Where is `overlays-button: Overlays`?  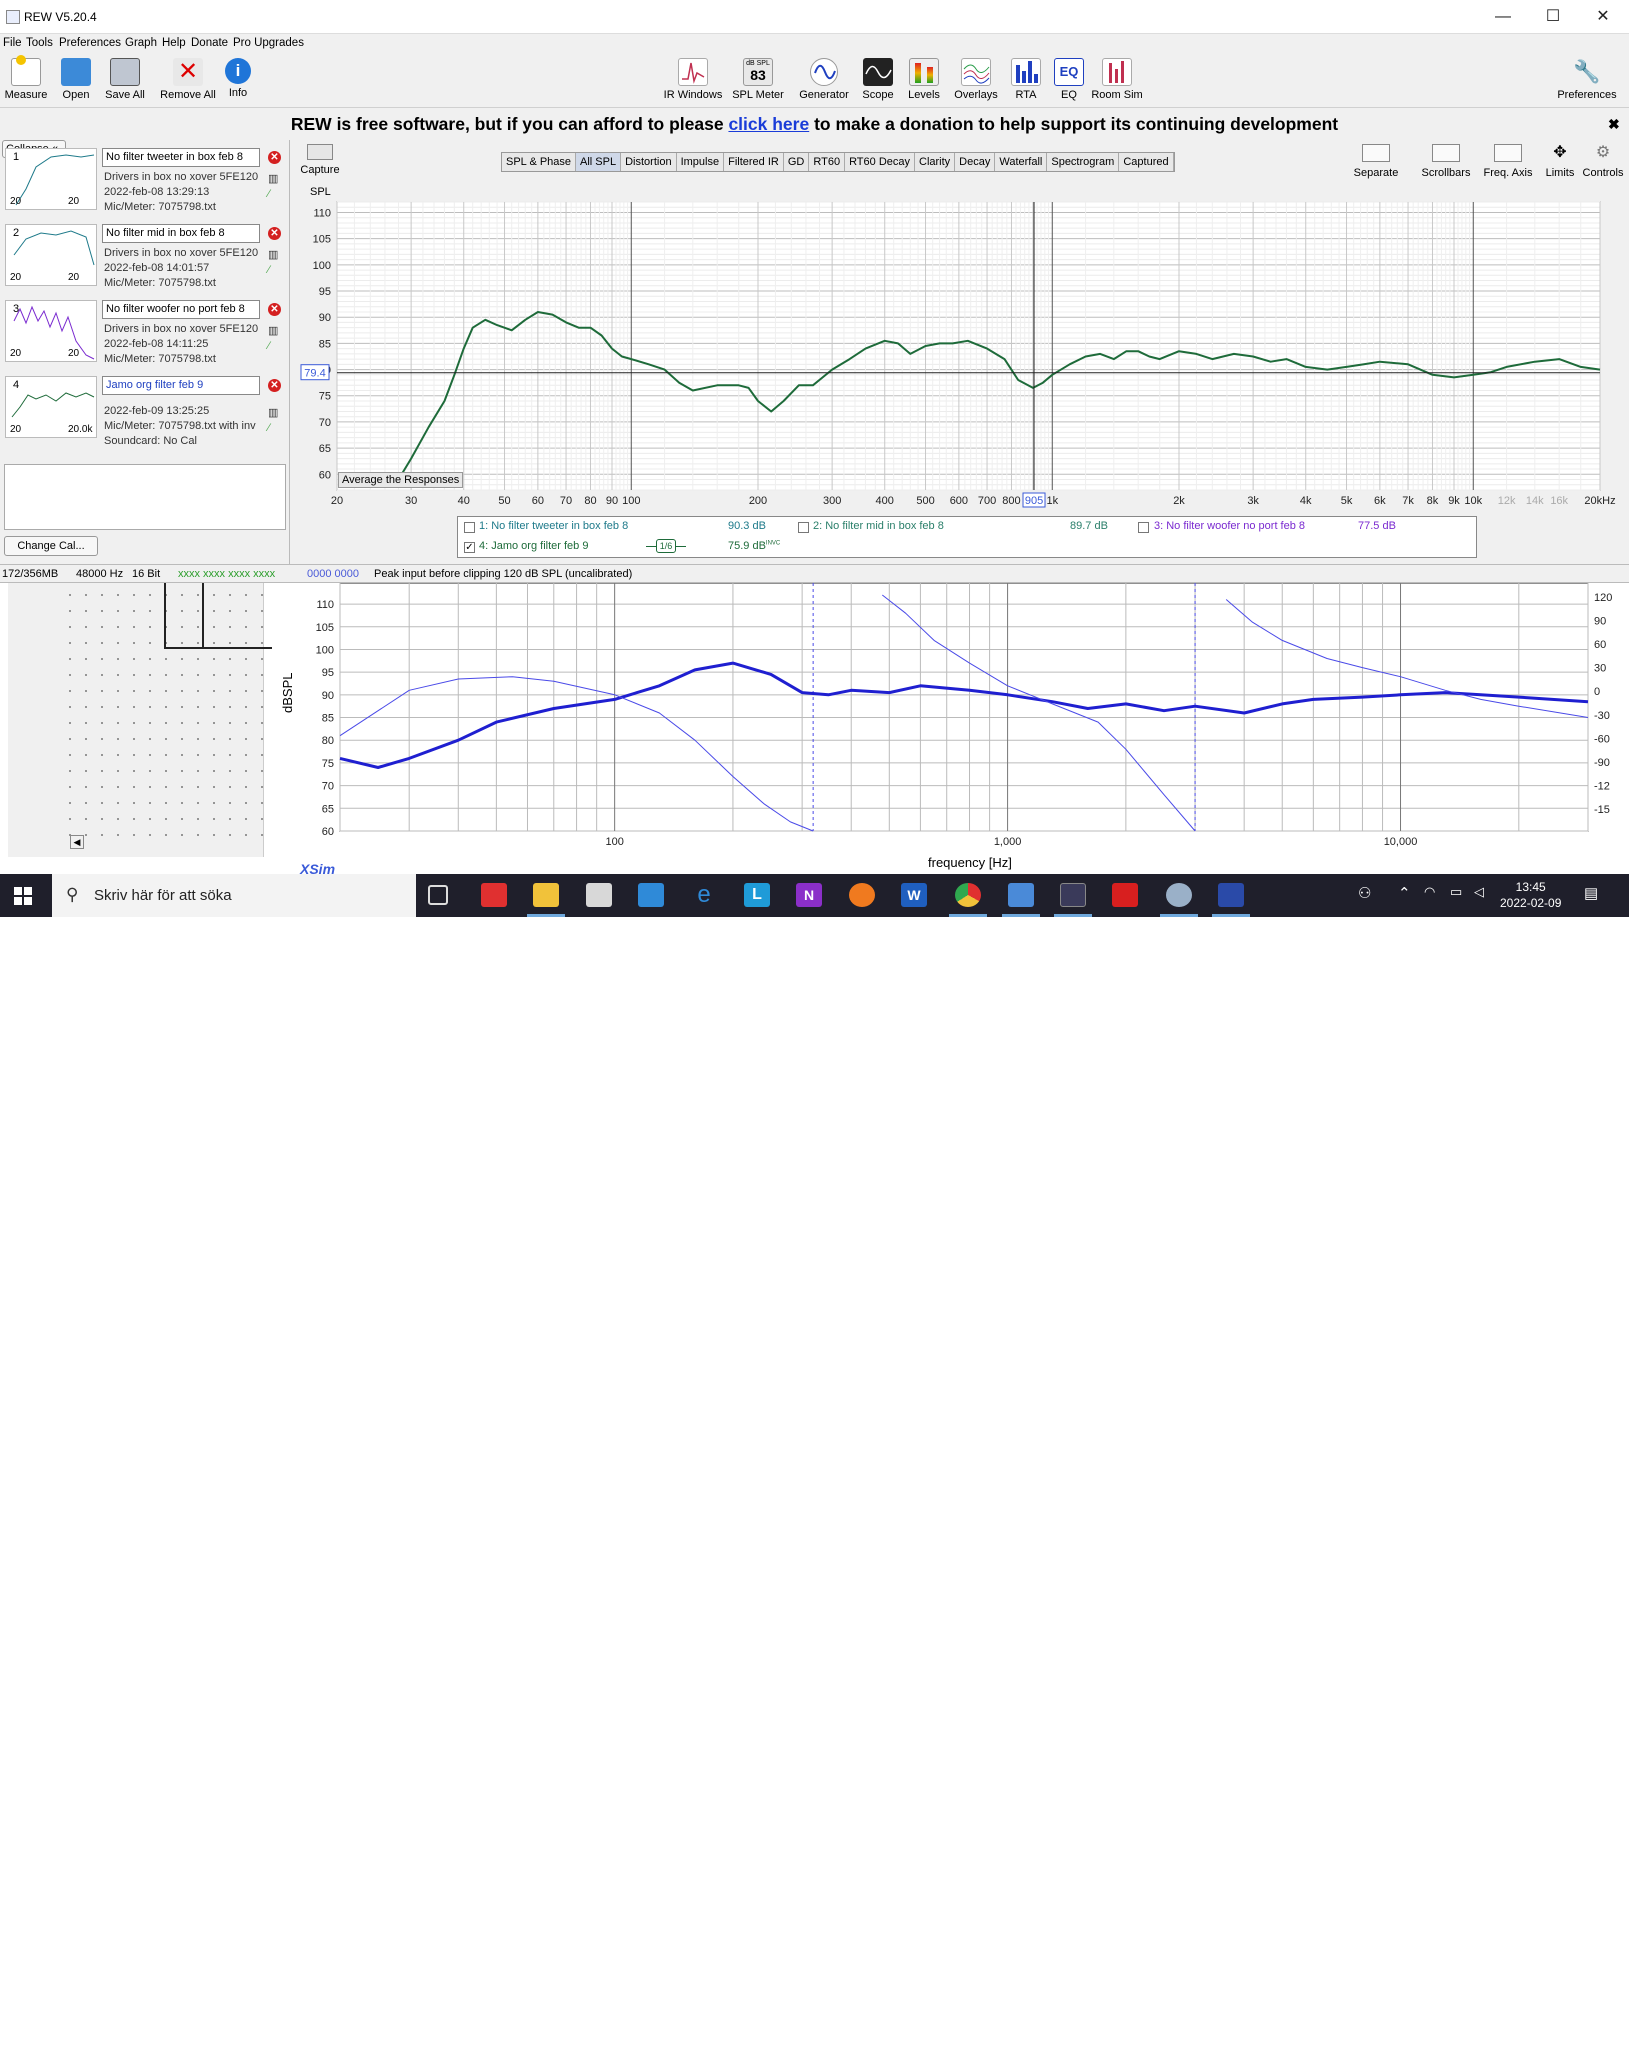 overlays-button: Overlays is located at coordinates (976, 79).